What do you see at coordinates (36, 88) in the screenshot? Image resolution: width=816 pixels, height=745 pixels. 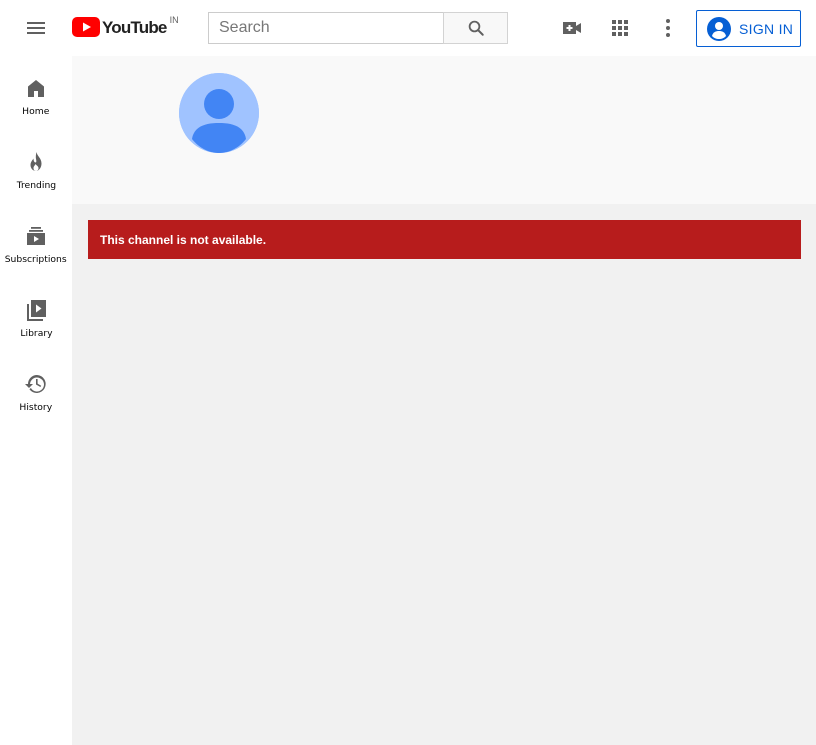 I see `home-icon` at bounding box center [36, 88].